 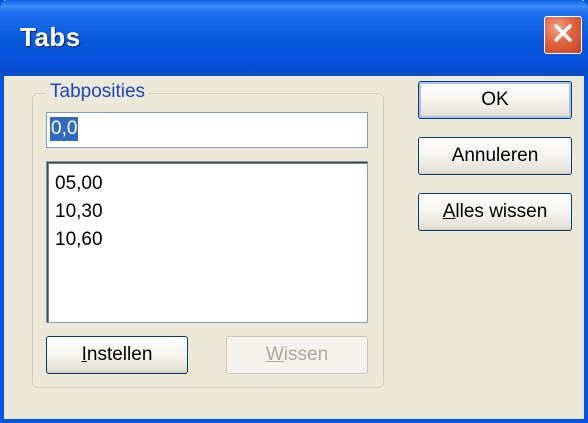 I want to click on ok-button-label: OK, so click(x=495, y=99).